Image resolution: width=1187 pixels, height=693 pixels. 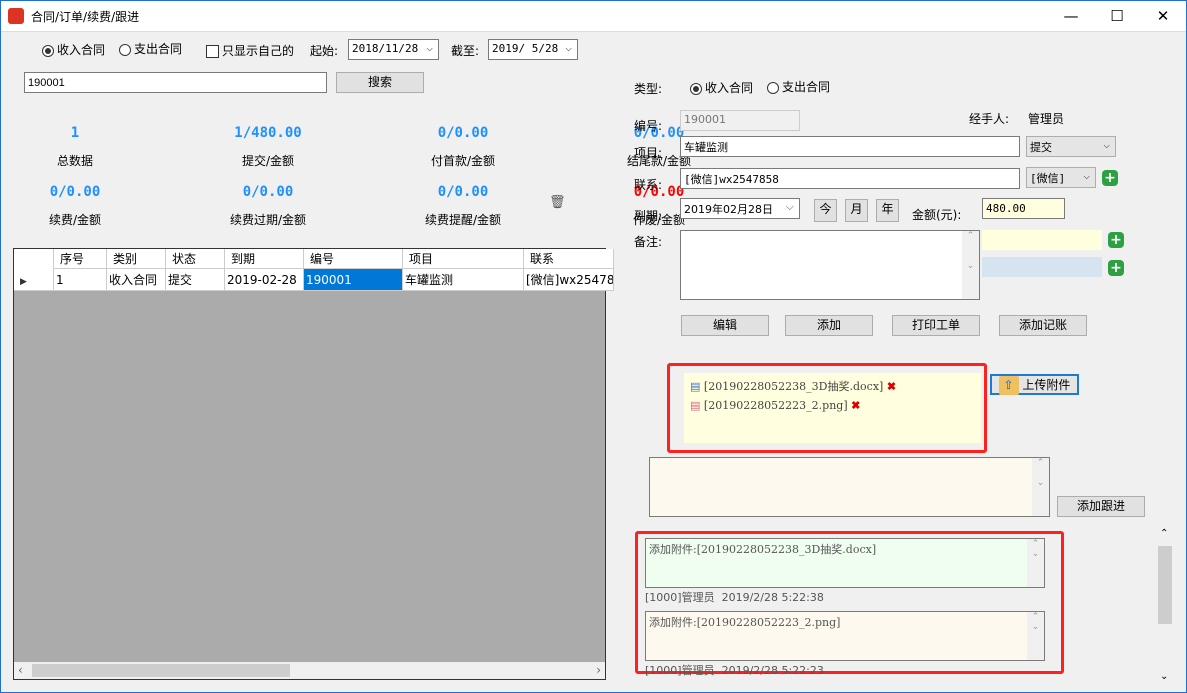 What do you see at coordinates (849, 487) in the screenshot?
I see `followup-textarea: ⌃ ⌄` at bounding box center [849, 487].